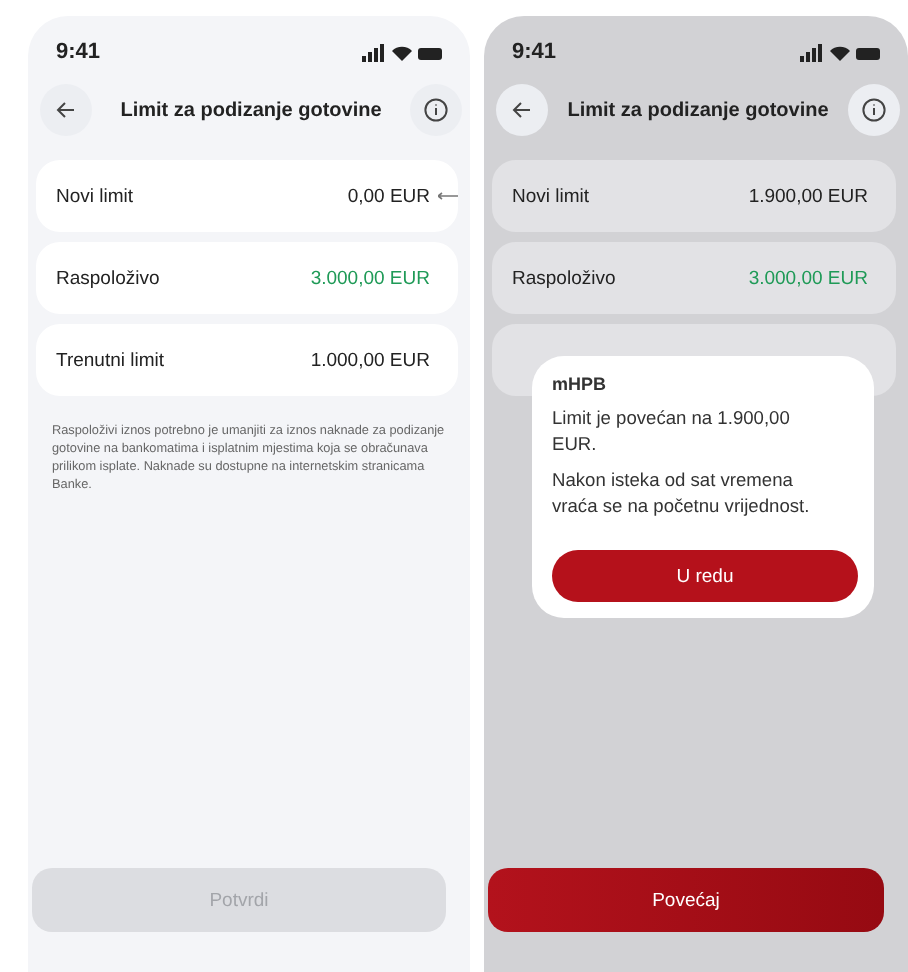  What do you see at coordinates (388, 196) in the screenshot?
I see `row-value: 0,00 EUR` at bounding box center [388, 196].